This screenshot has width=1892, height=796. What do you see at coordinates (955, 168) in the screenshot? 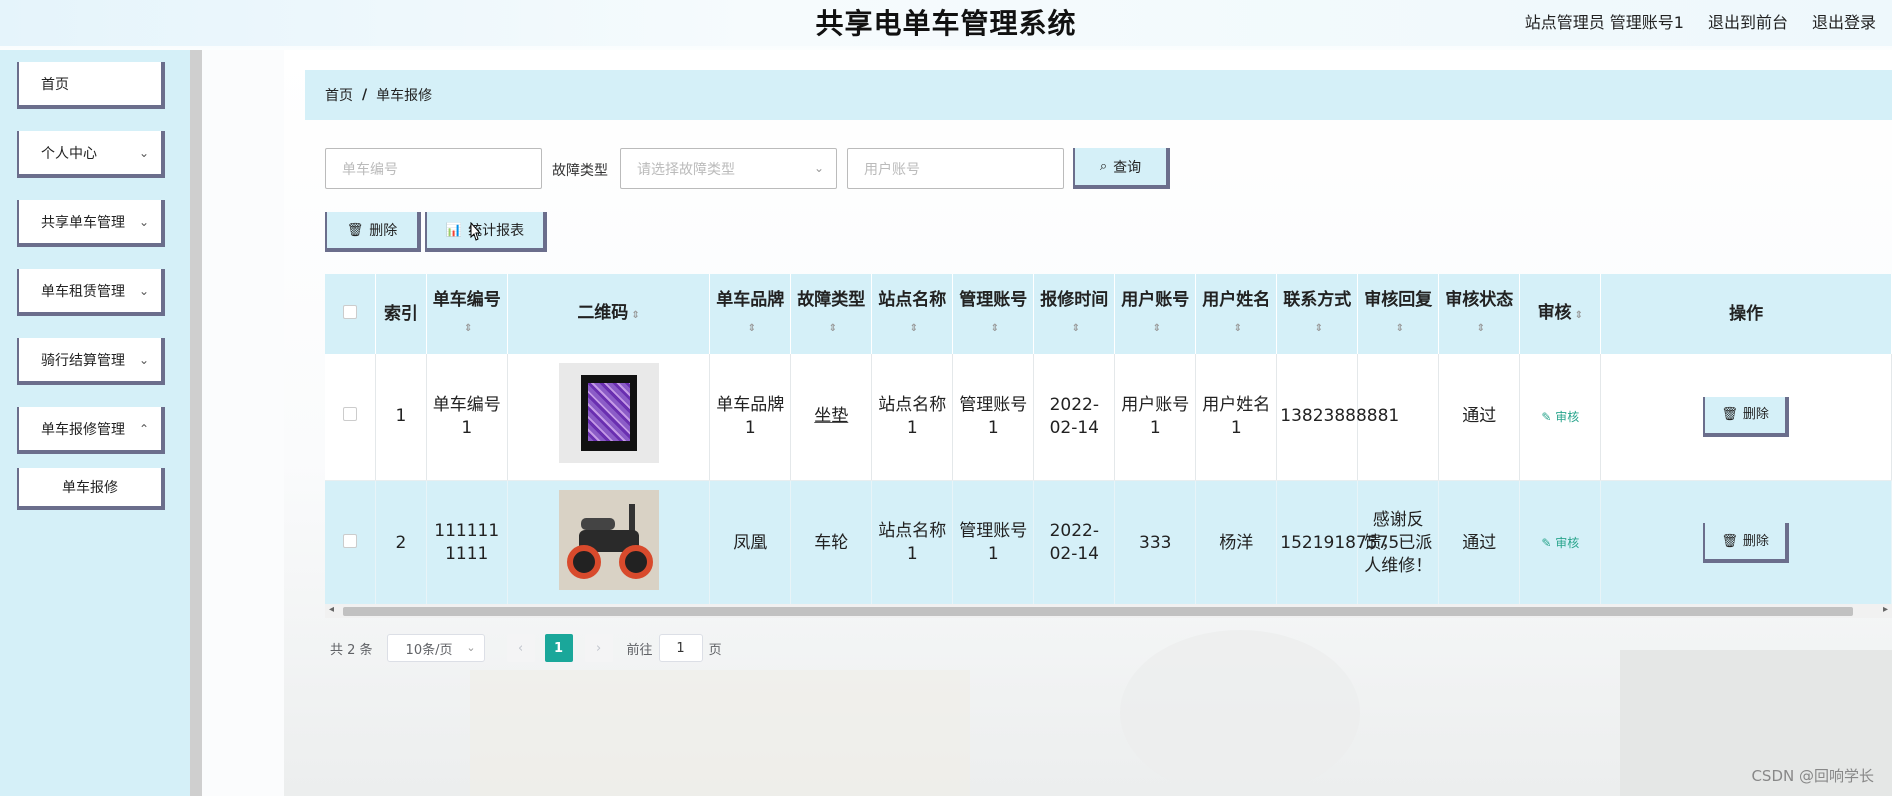
I see `user-account-input: 用户账号` at bounding box center [955, 168].